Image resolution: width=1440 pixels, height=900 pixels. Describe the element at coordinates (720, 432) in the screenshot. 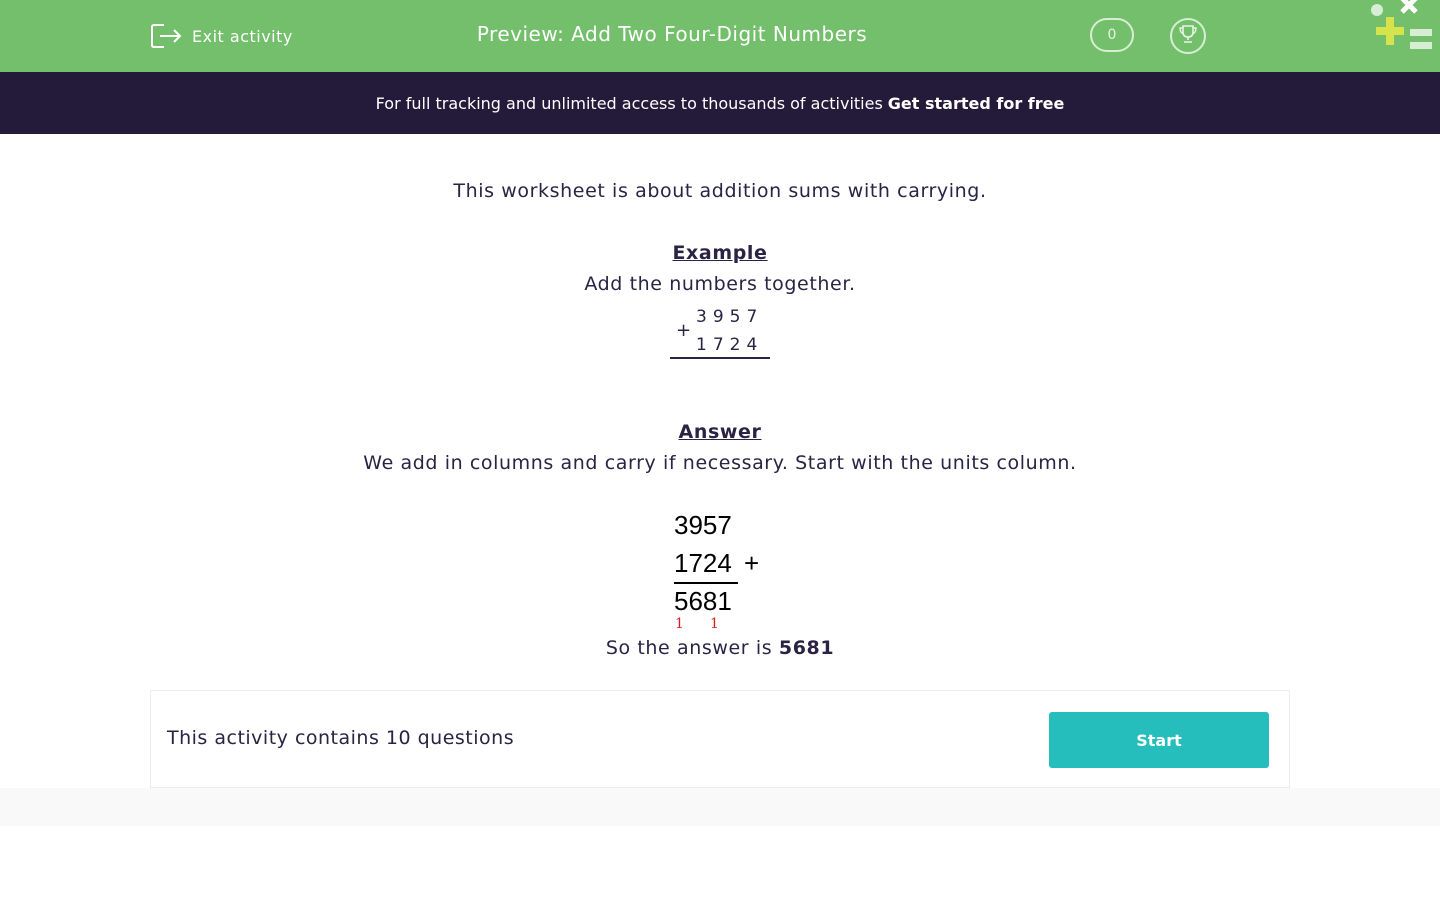

I see `answer-heading: Answer` at that location.